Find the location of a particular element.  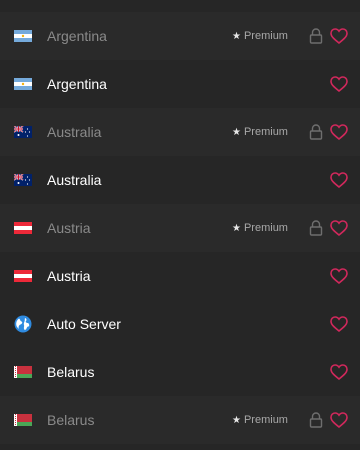

server-row-argentina: Argentina is located at coordinates (180, 84).